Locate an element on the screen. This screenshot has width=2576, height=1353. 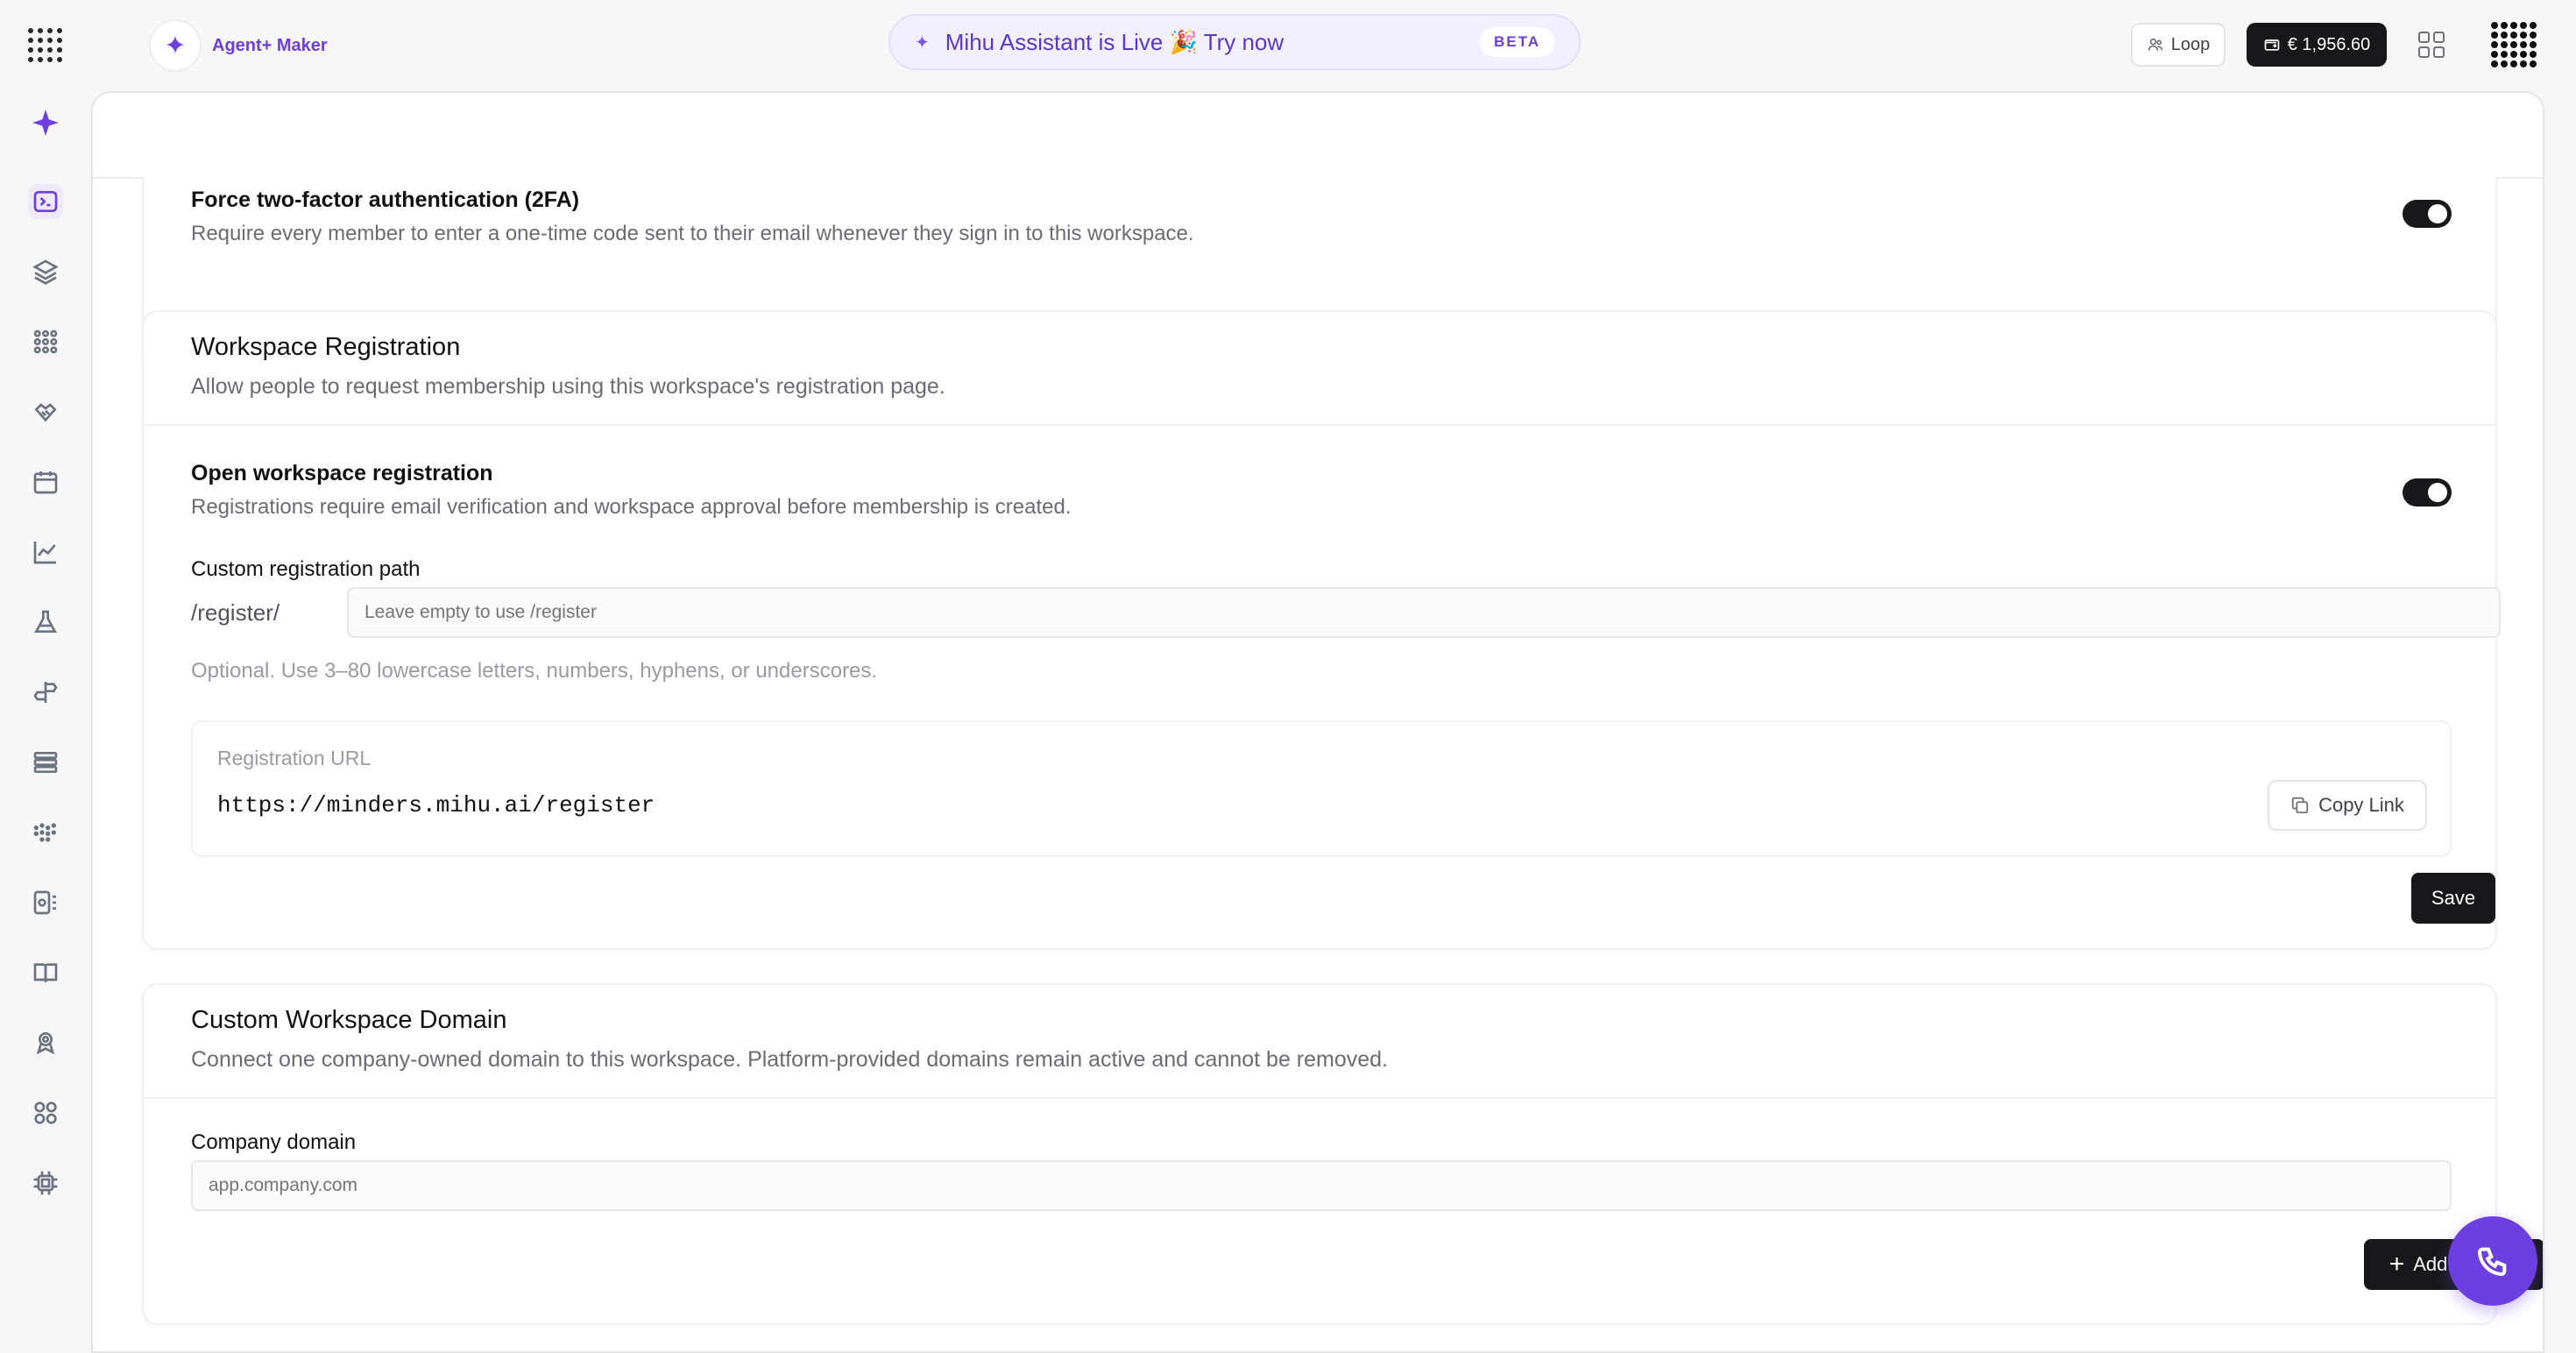
two-factor-title: Force two-factor authentication (2FA) is located at coordinates (385, 200).